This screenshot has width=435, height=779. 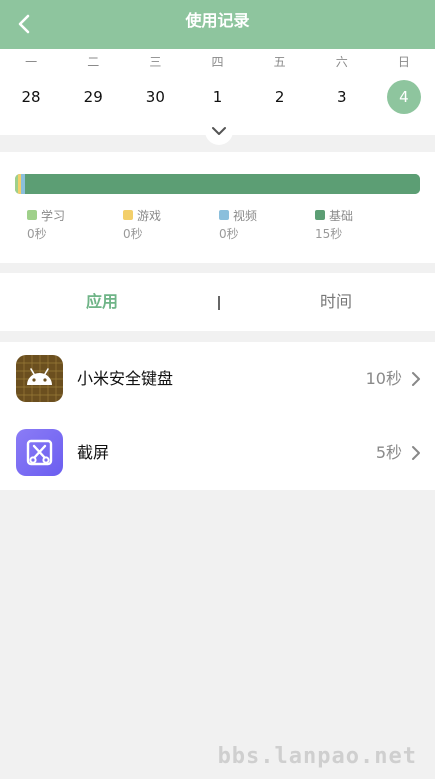 I want to click on watermark-text: bbs.lanpao.net, so click(x=317, y=756).